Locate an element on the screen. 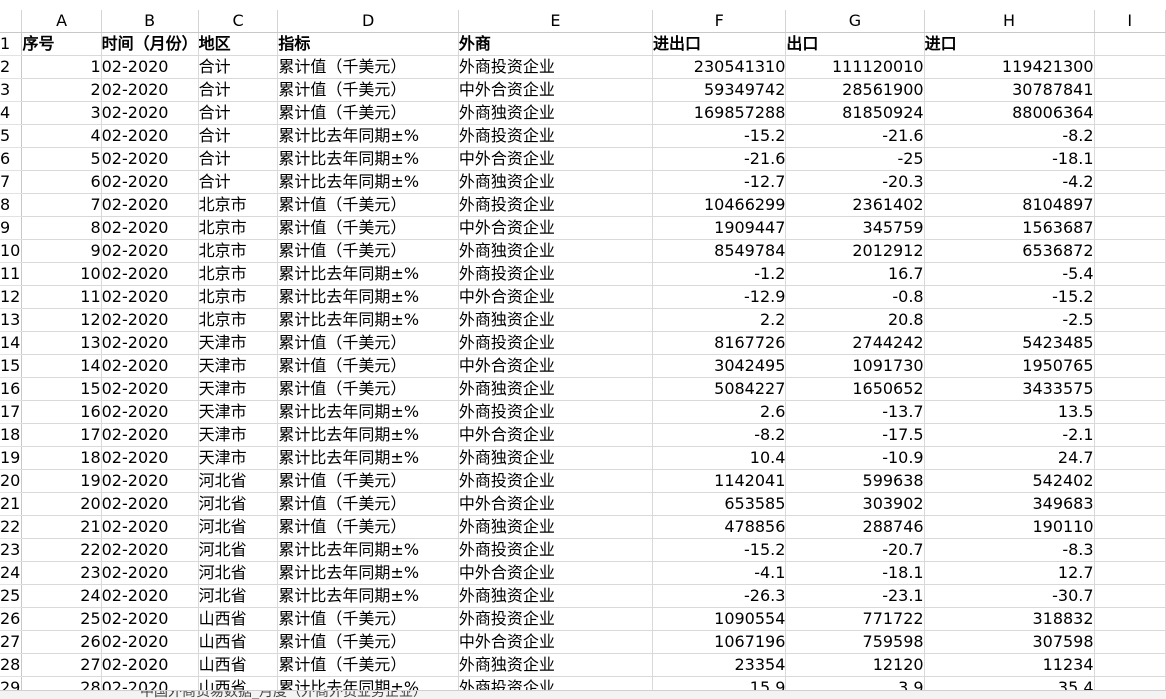 This screenshot has height=699, width=1166. cell-seq: 12 is located at coordinates (61, 320).